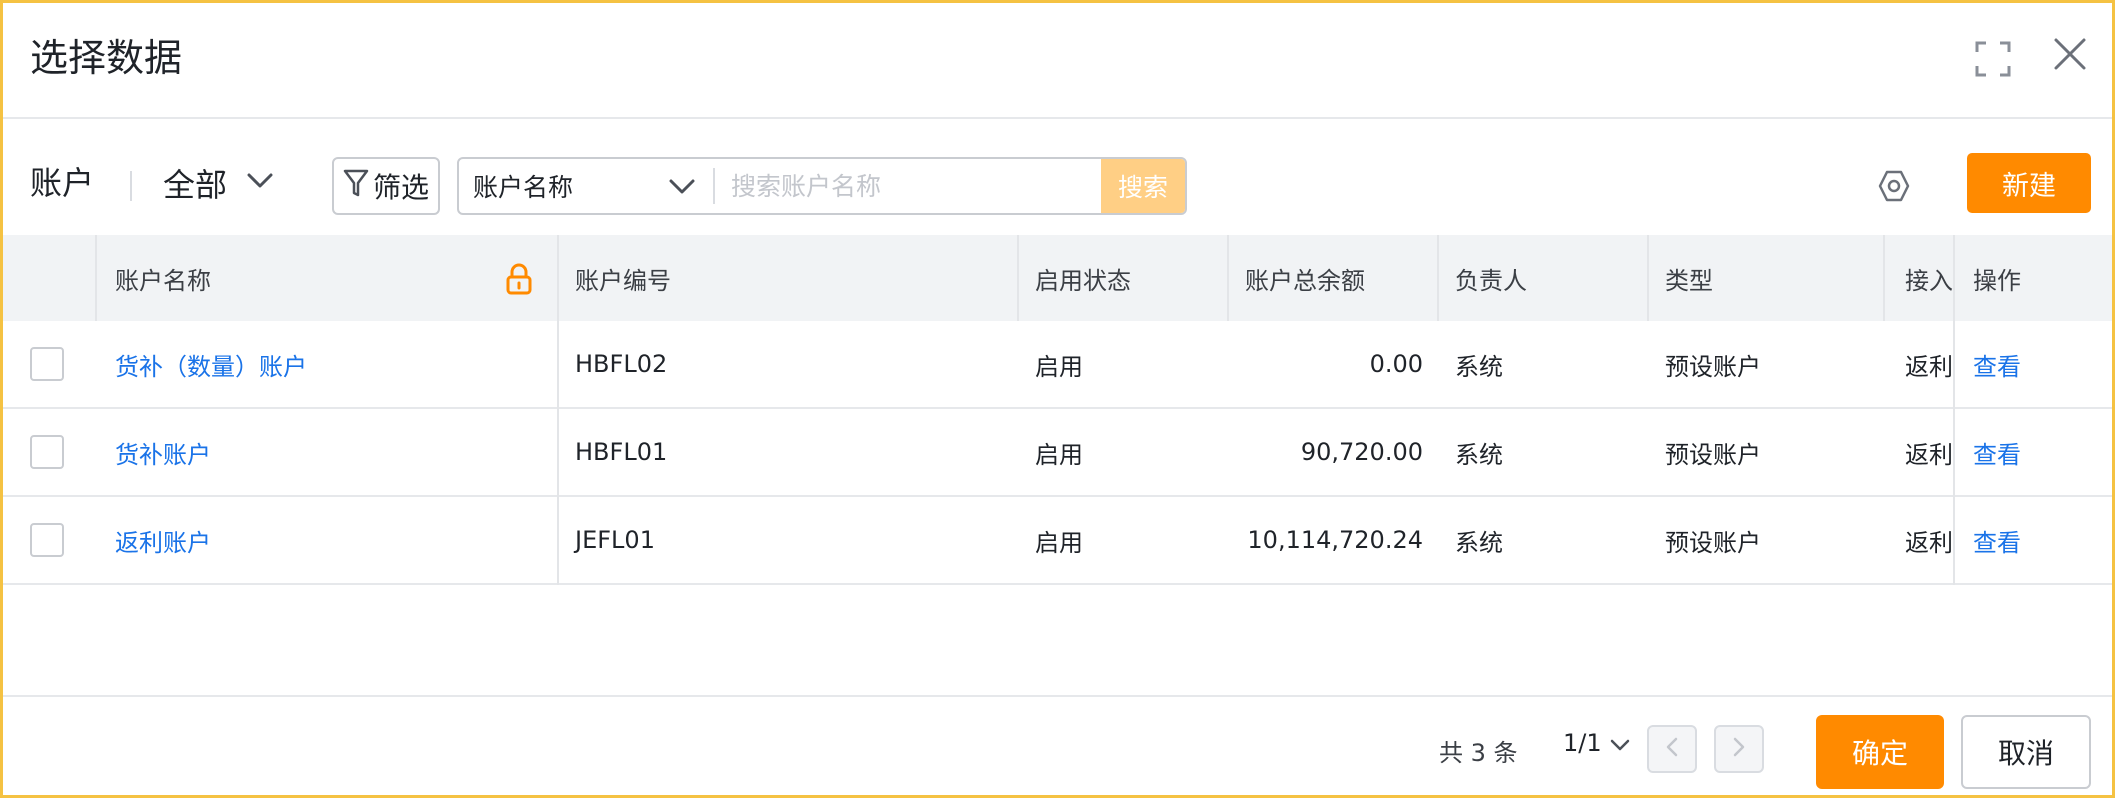 The height and width of the screenshot is (801, 2115). I want to click on header-select-column, so click(50, 278).